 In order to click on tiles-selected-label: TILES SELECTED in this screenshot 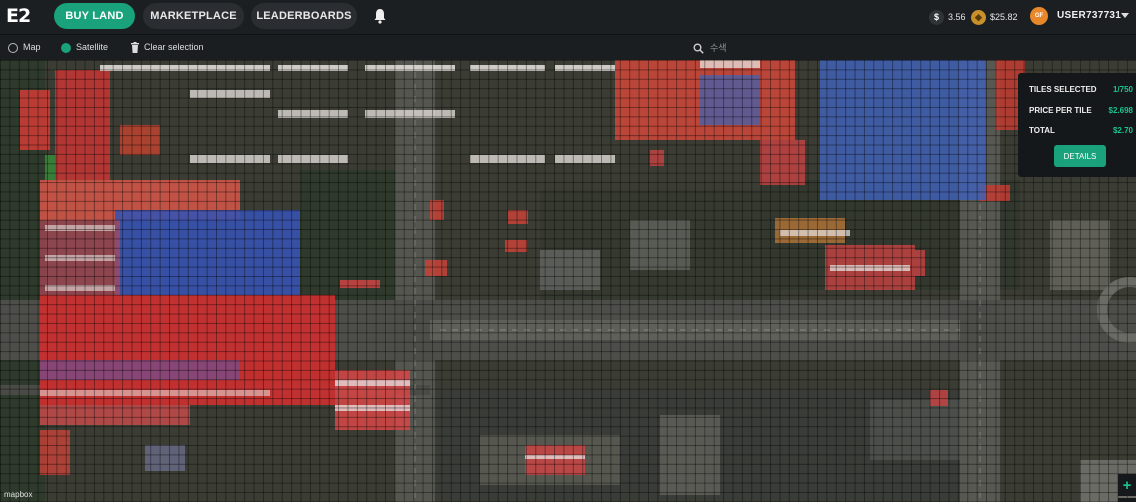, I will do `click(1063, 89)`.